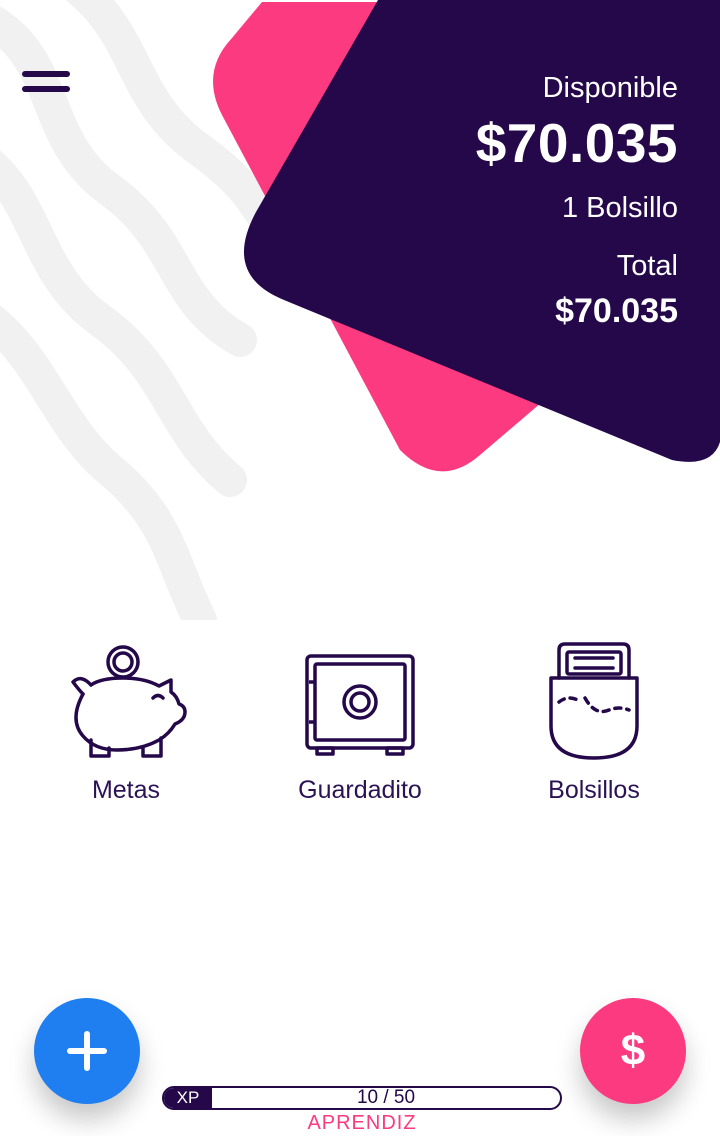  What do you see at coordinates (188, 1098) in the screenshot?
I see `xp-tag: XP` at bounding box center [188, 1098].